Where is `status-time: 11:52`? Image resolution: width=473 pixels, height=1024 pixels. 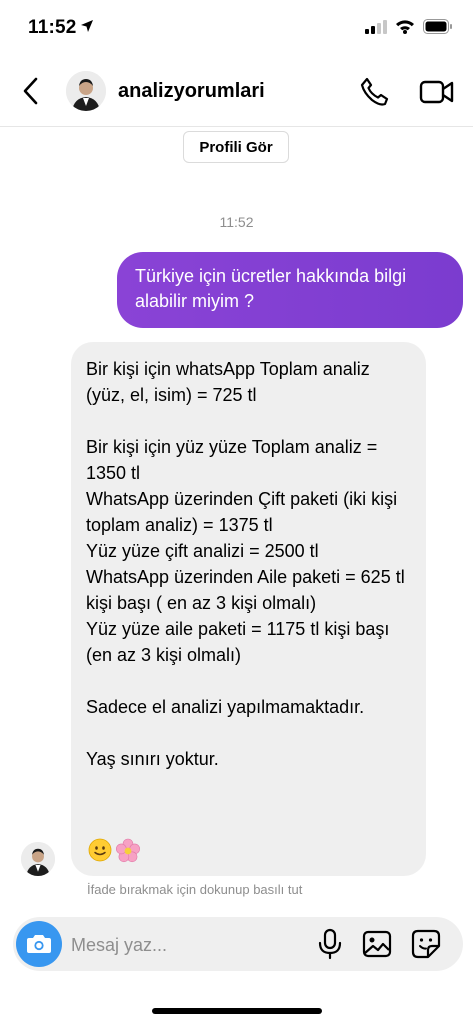
status-time: 11:52 is located at coordinates (52, 27).